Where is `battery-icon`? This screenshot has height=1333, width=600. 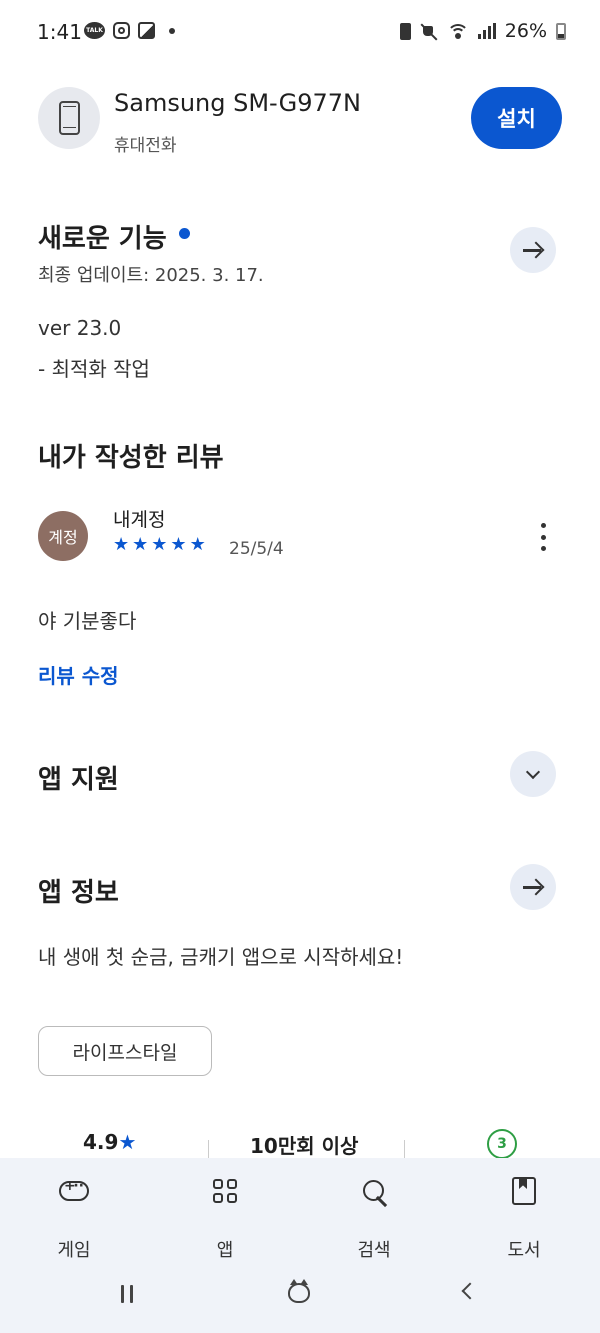 battery-icon is located at coordinates (561, 31).